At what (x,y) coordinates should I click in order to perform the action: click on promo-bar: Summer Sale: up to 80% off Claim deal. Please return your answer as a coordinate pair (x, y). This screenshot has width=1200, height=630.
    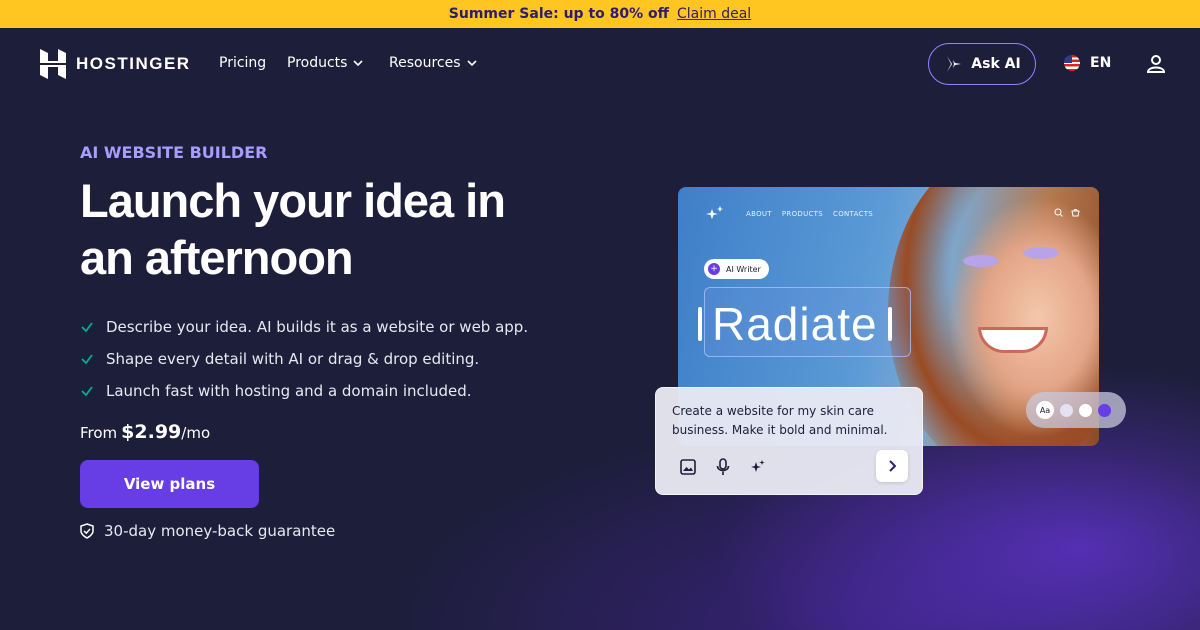
    Looking at the image, I should click on (600, 14).